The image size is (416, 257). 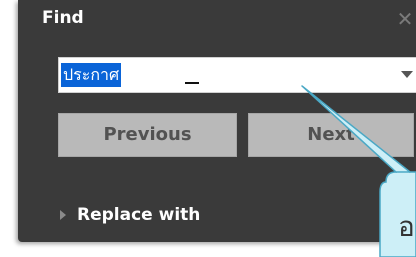 I want to click on replace-with-label: Replace with, so click(x=139, y=215).